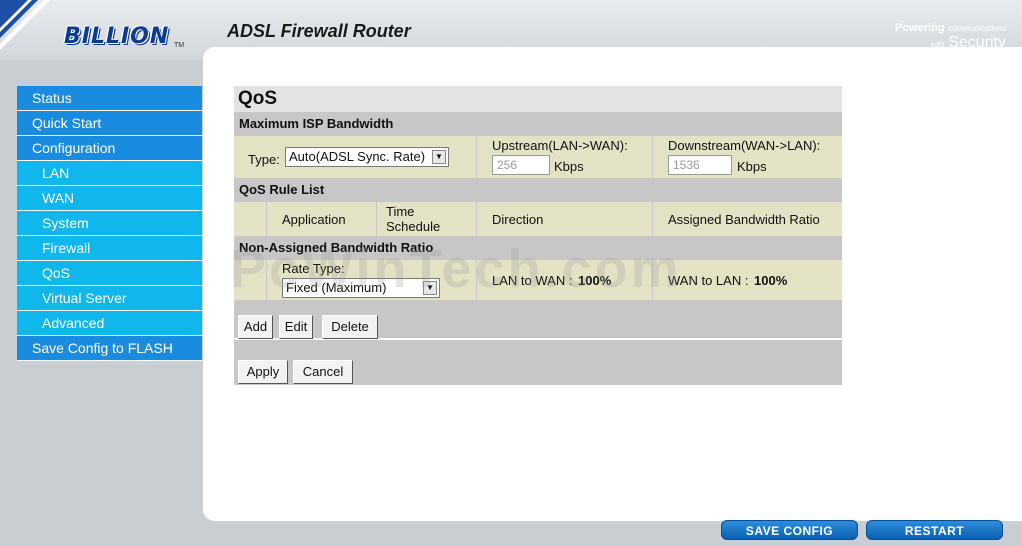 The height and width of the screenshot is (546, 1022). I want to click on tagline-powering: Powering, so click(920, 28).